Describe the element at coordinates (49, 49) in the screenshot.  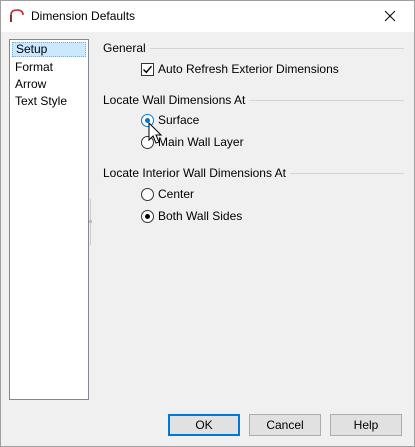
I see `category-setup: Setup` at that location.